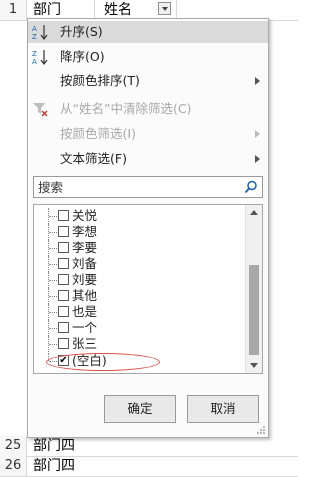  Describe the element at coordinates (140, 248) in the screenshot. I see `list-item: 李要` at that location.